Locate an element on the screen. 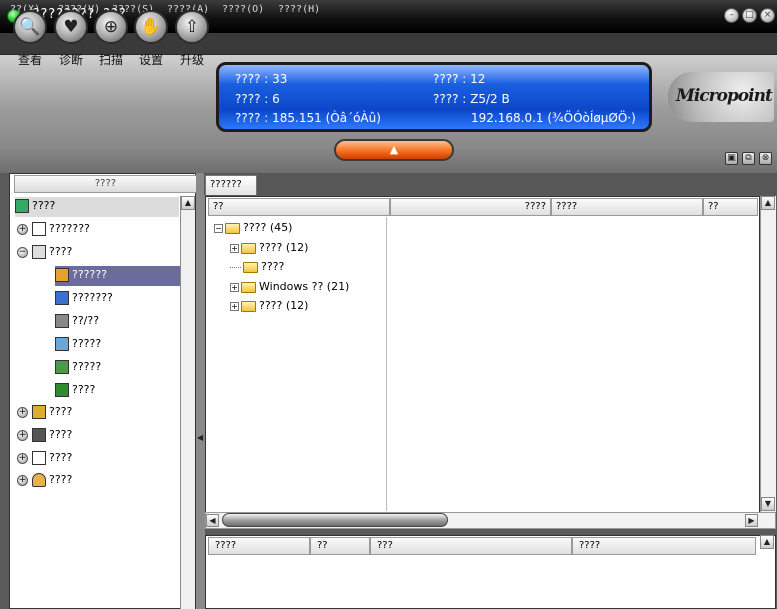  tree-item-security: +??????? is located at coordinates (53, 230).